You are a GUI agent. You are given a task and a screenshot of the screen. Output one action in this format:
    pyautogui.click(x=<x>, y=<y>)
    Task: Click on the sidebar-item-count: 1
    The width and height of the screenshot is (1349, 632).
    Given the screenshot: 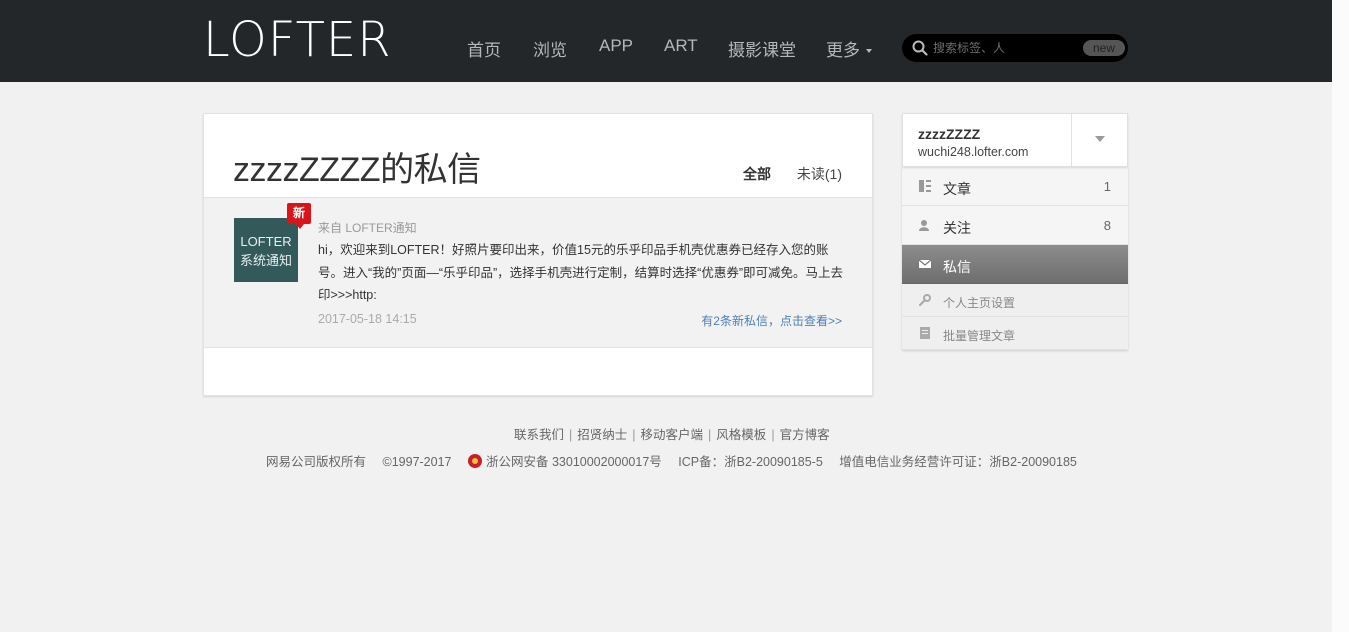 What is the action you would take?
    pyautogui.click(x=1107, y=186)
    